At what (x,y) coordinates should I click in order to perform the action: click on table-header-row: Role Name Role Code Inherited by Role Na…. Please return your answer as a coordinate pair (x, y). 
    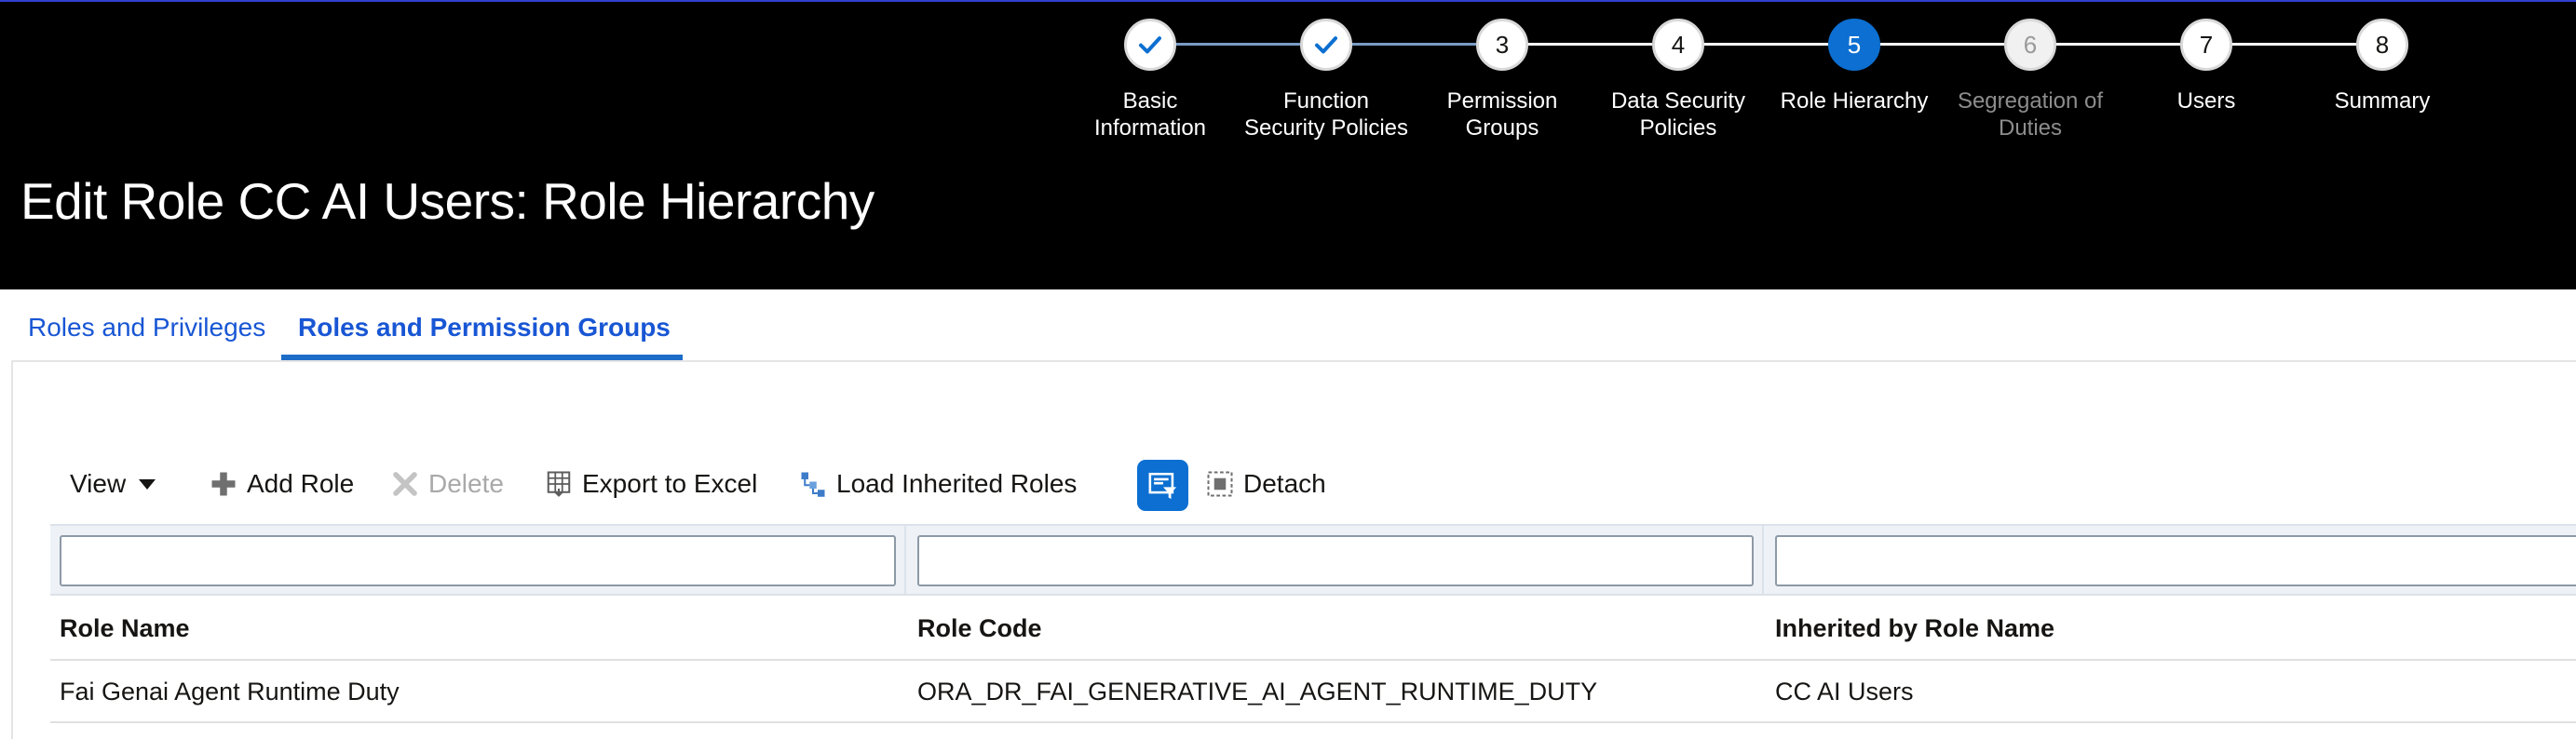
    Looking at the image, I should click on (1313, 629).